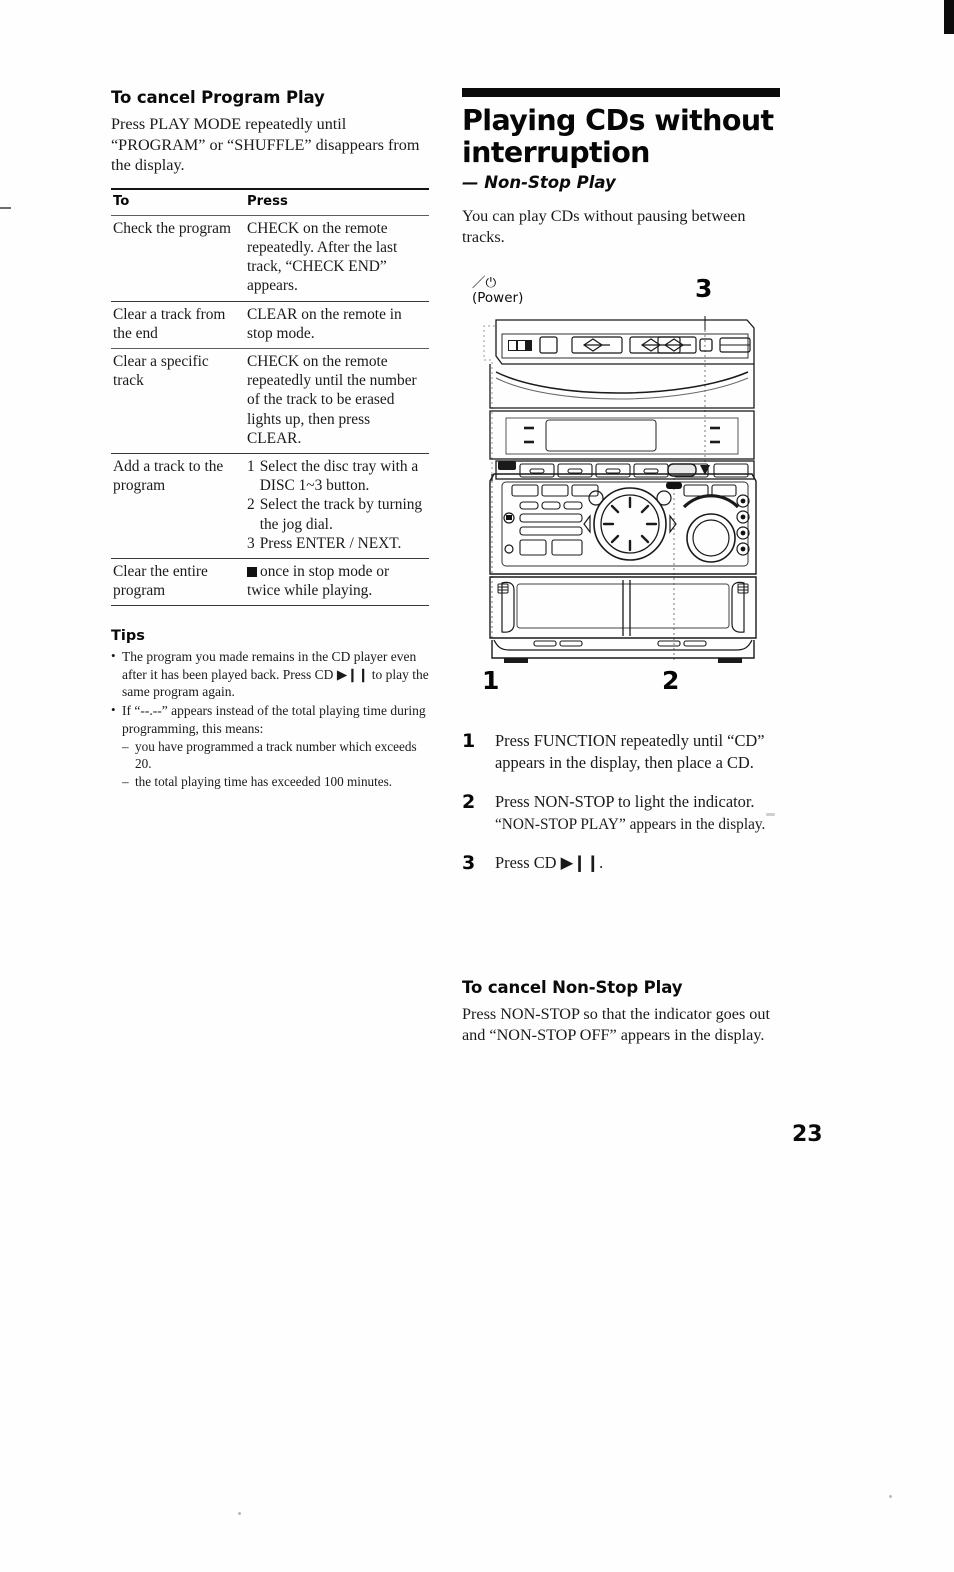  Describe the element at coordinates (218, 97) in the screenshot. I see `cancel-program-heading: To cancel Program Play` at that location.